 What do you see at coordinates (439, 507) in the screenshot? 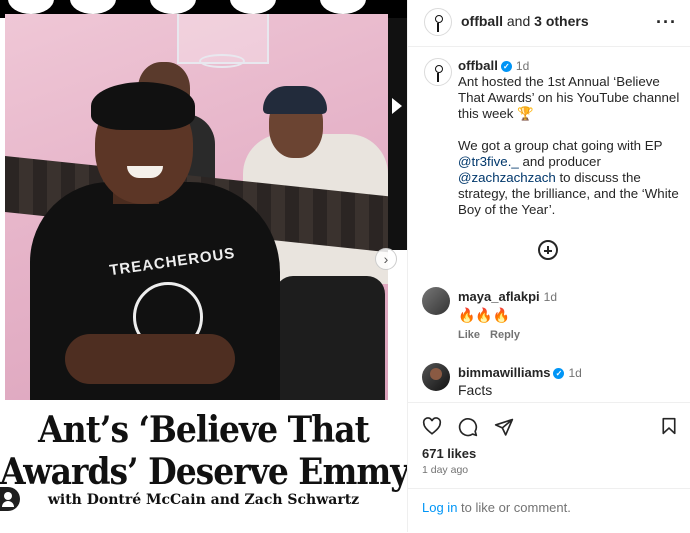
I see `login-link: Log in` at bounding box center [439, 507].